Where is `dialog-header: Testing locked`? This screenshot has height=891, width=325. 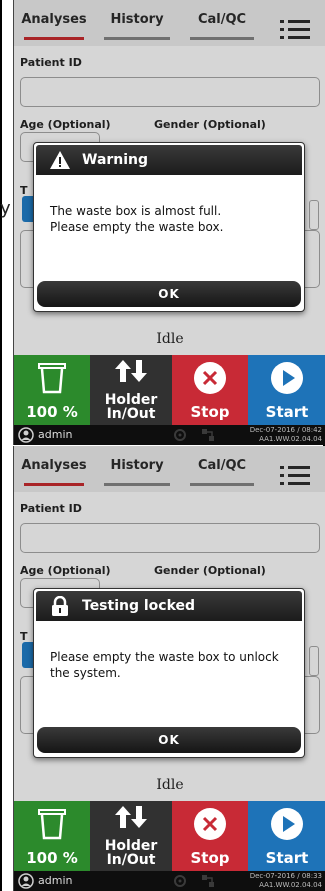 dialog-header: Testing locked is located at coordinates (169, 606).